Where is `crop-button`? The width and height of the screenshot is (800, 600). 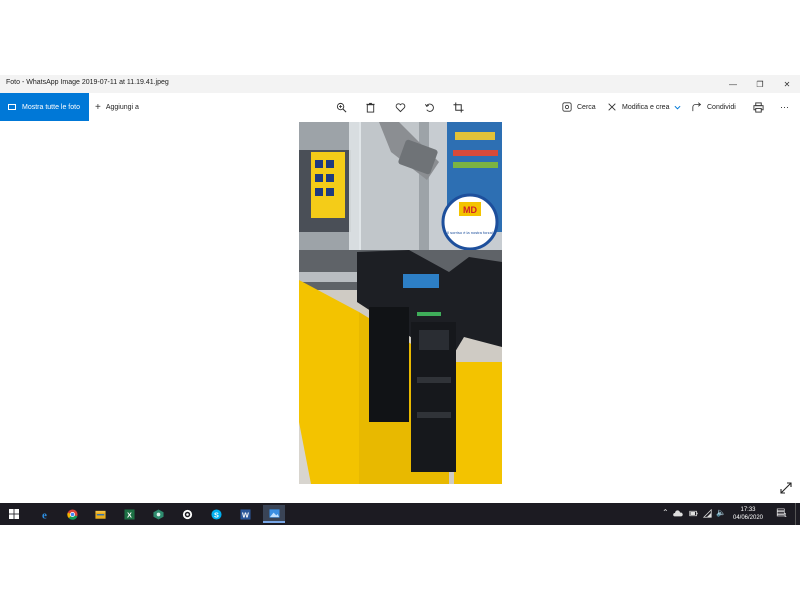 crop-button is located at coordinates (458, 107).